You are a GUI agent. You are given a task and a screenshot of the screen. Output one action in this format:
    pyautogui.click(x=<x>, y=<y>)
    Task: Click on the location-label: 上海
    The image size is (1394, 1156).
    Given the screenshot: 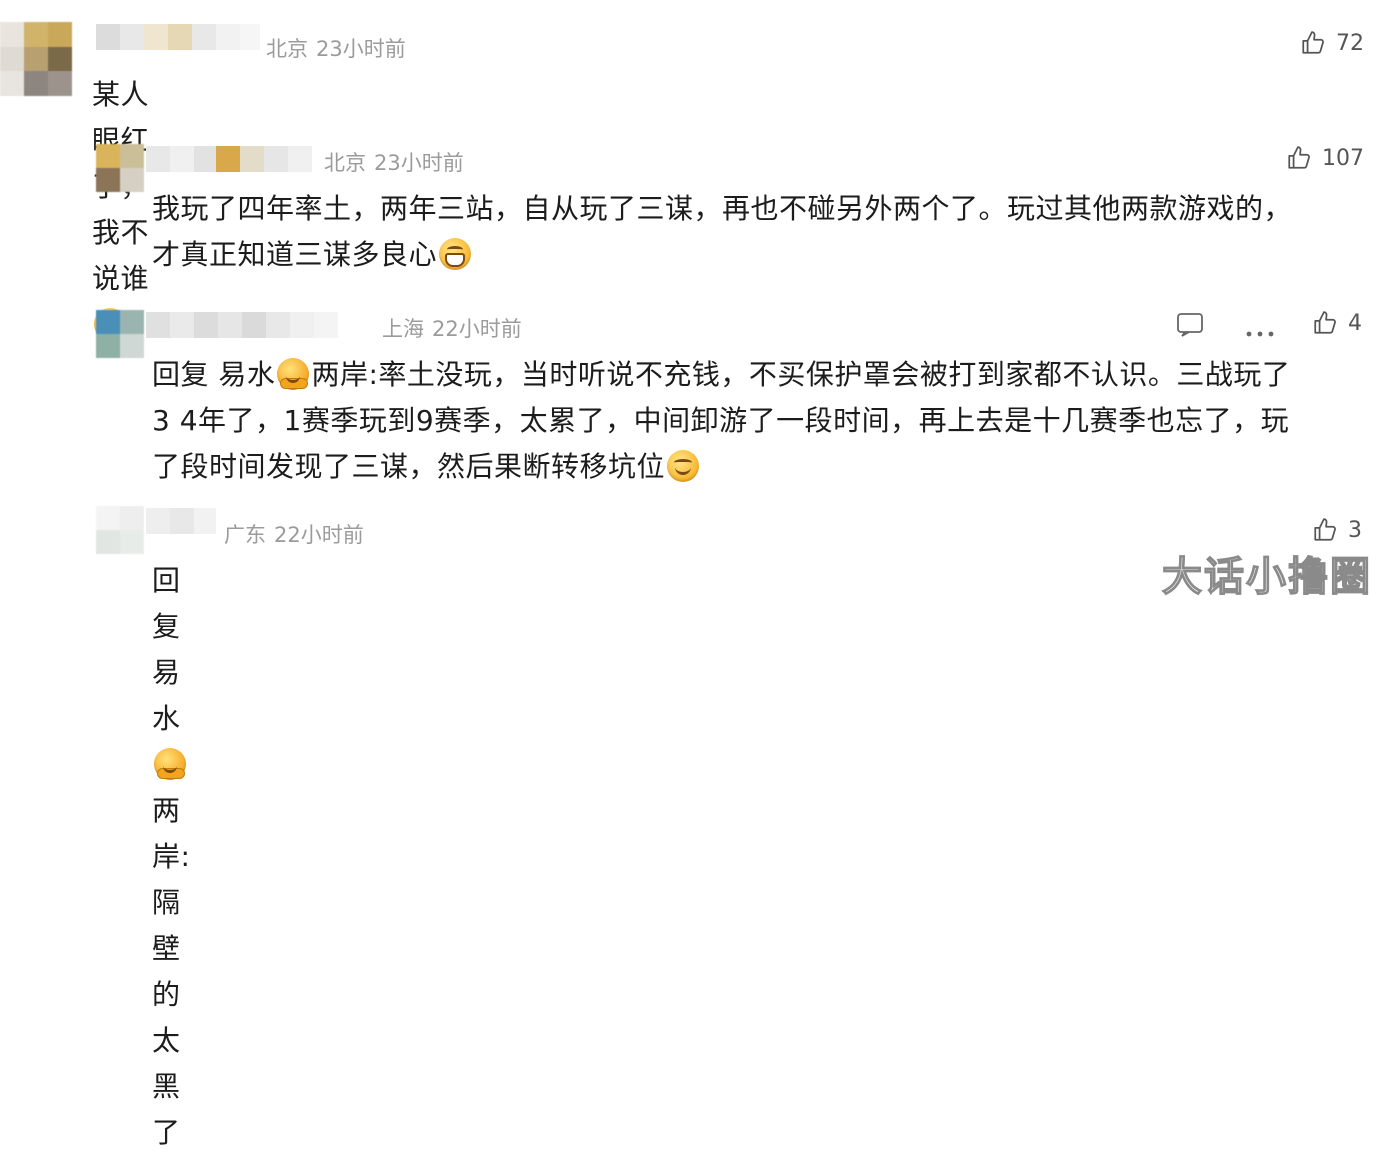 What is the action you would take?
    pyautogui.click(x=403, y=329)
    